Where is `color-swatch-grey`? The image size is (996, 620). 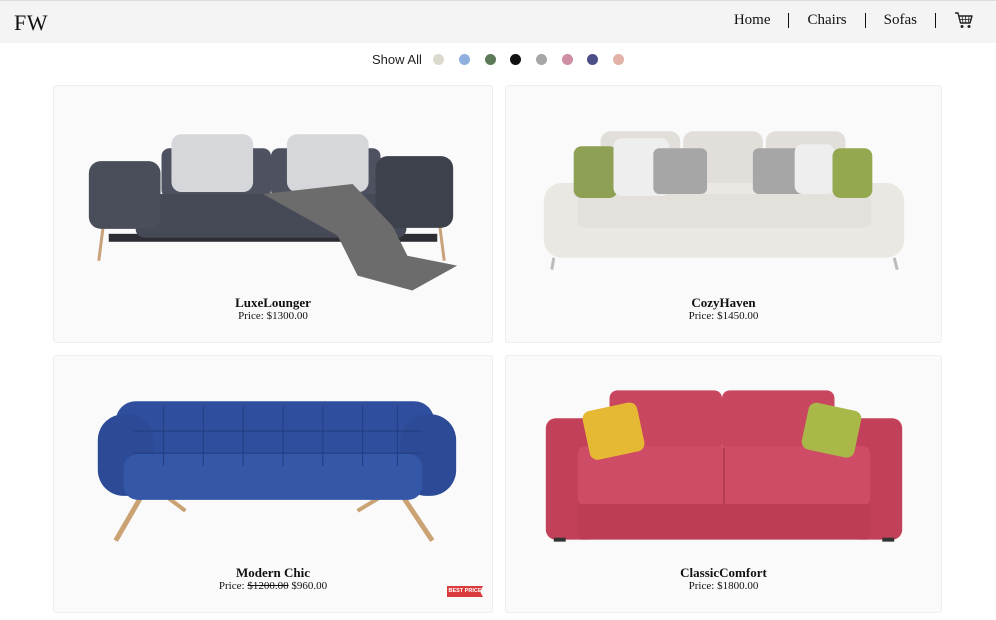
color-swatch-grey is located at coordinates (541, 59).